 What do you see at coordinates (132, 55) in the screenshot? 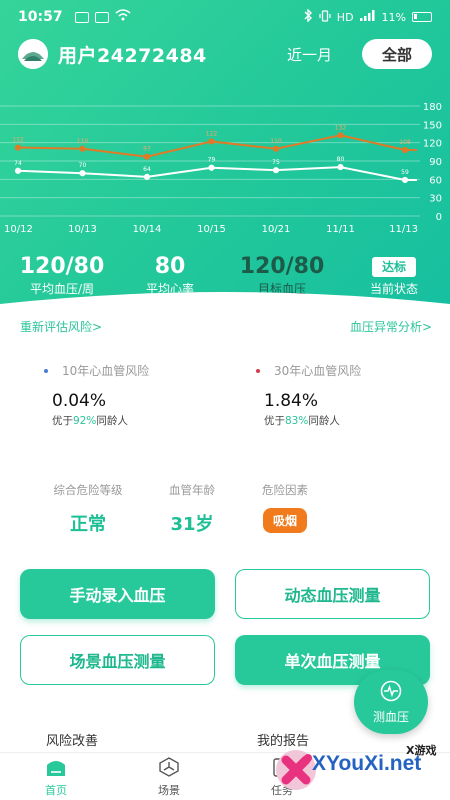
I see `user-name: 用户24272484` at bounding box center [132, 55].